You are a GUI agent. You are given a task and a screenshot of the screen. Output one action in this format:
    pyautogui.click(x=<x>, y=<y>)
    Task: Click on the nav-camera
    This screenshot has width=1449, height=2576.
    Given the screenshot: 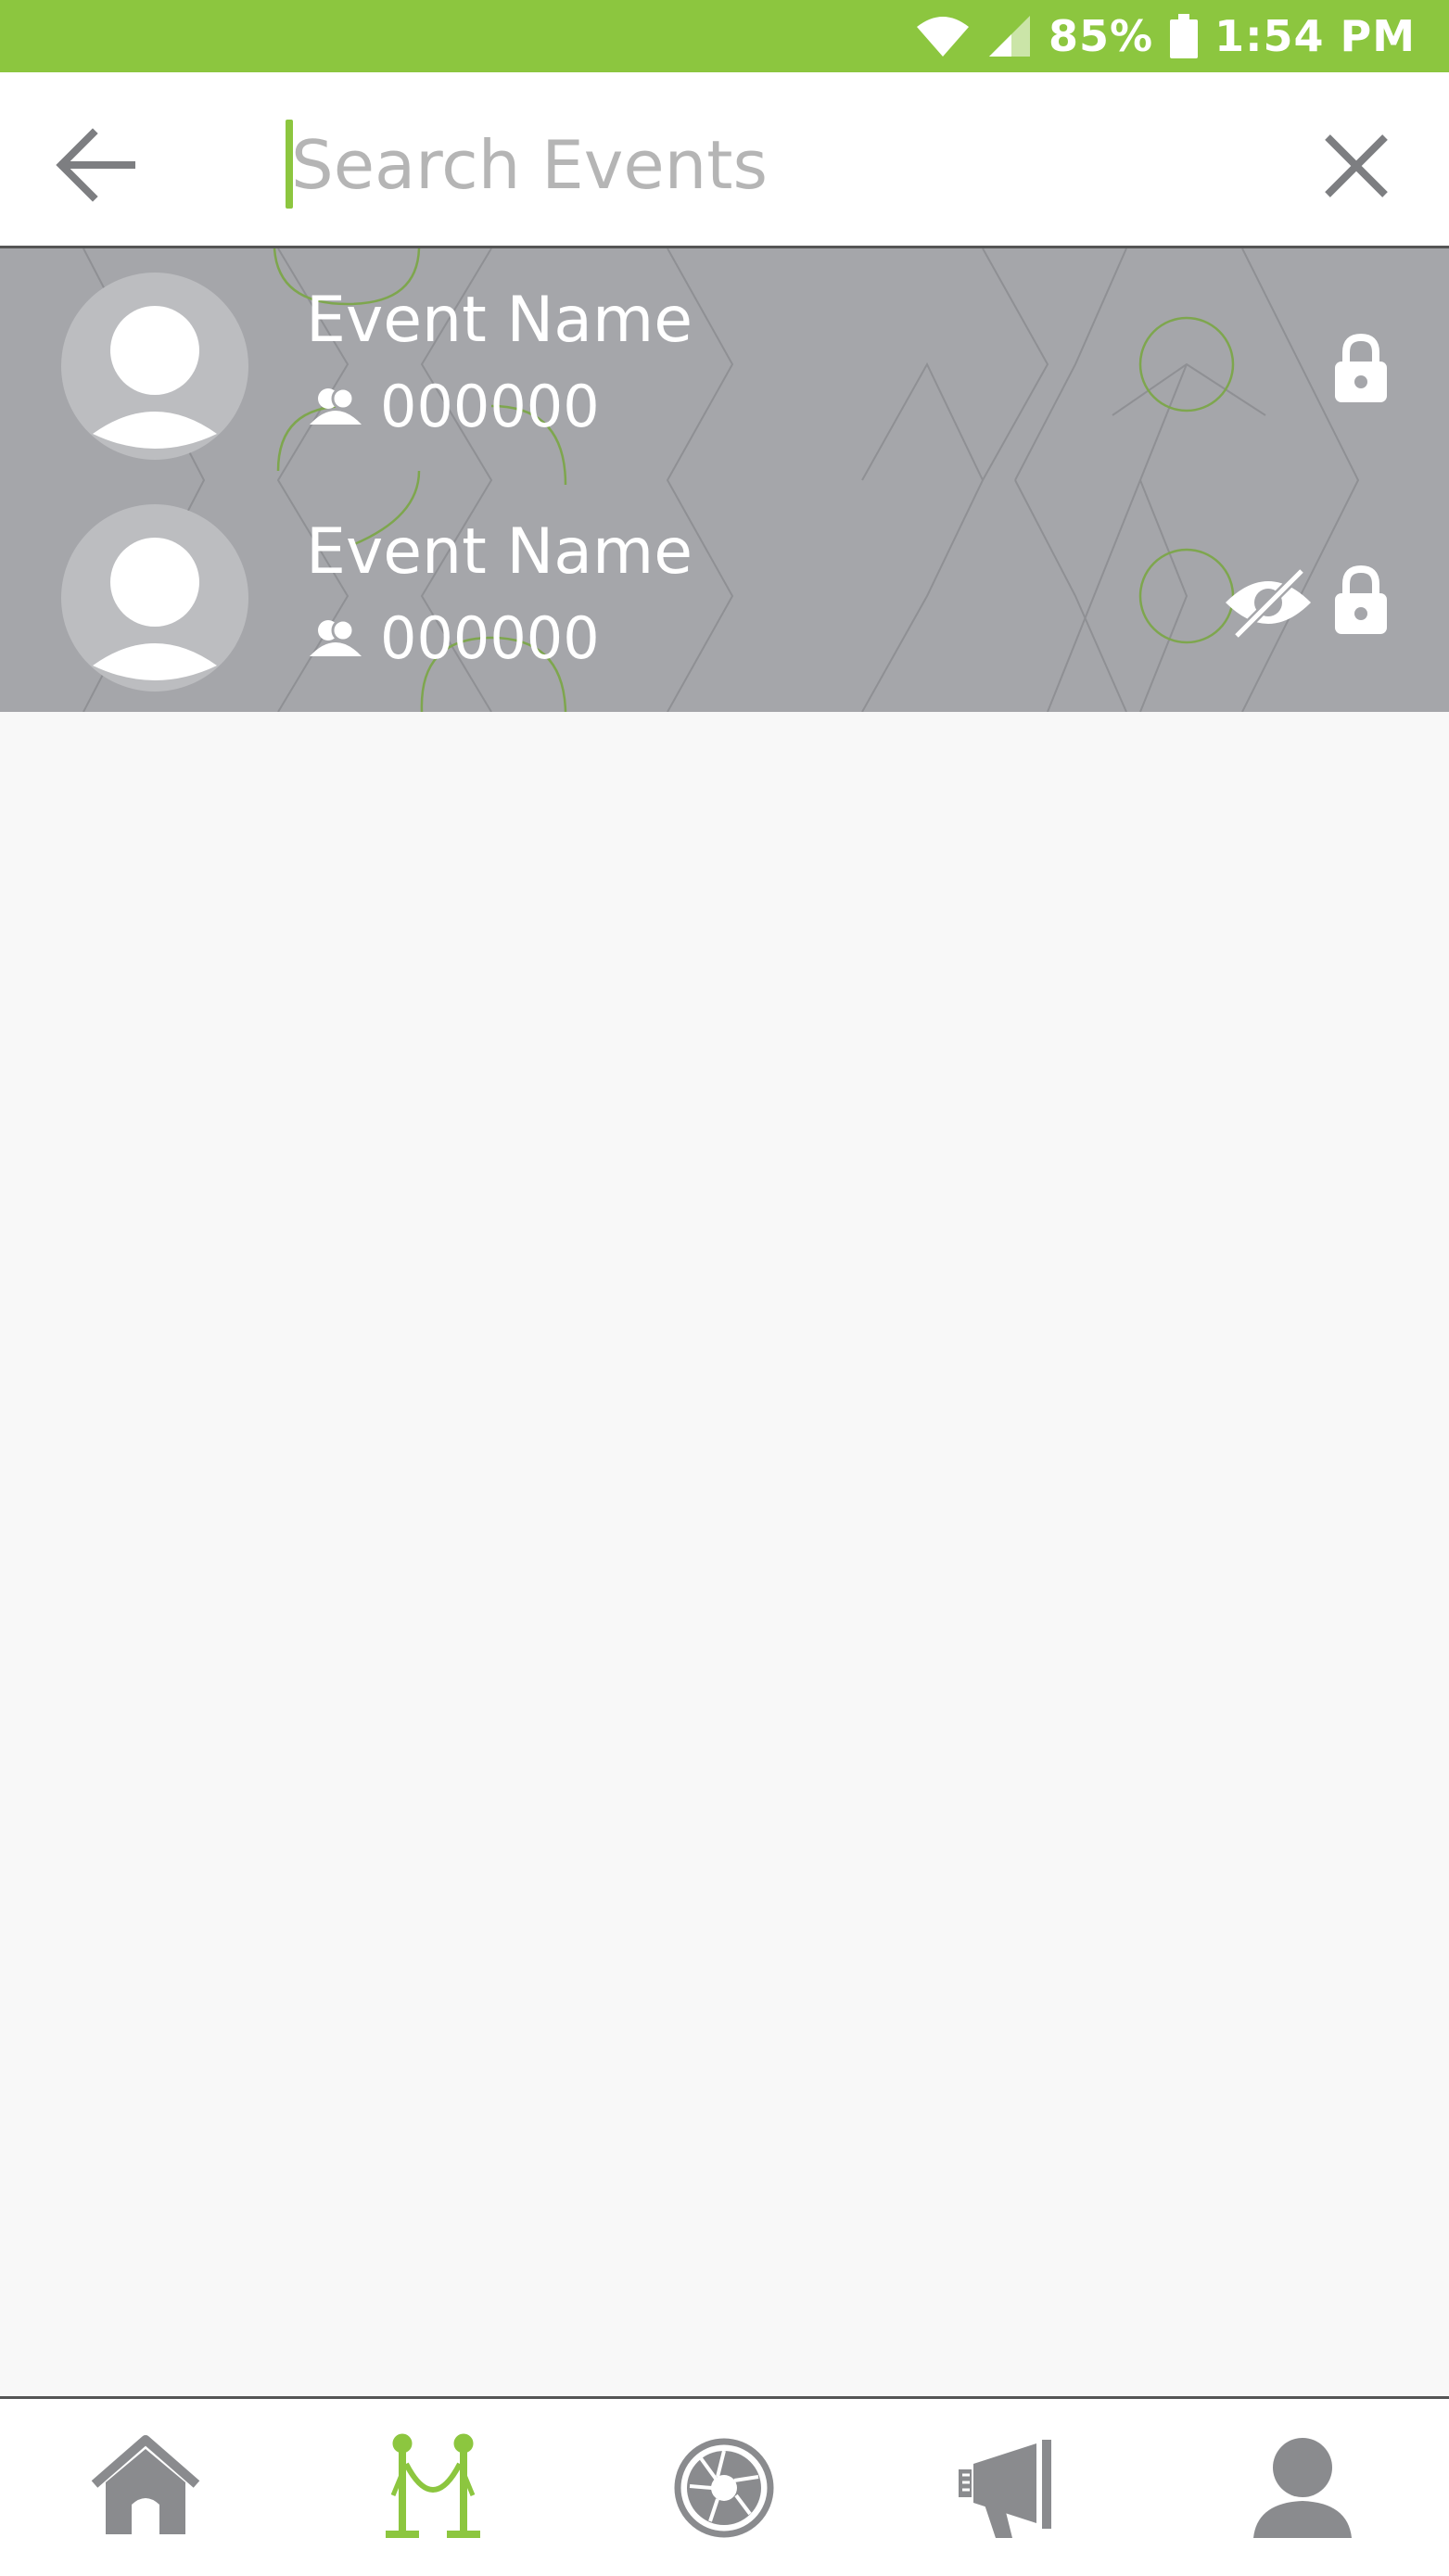 What is the action you would take?
    pyautogui.click(x=724, y=2486)
    